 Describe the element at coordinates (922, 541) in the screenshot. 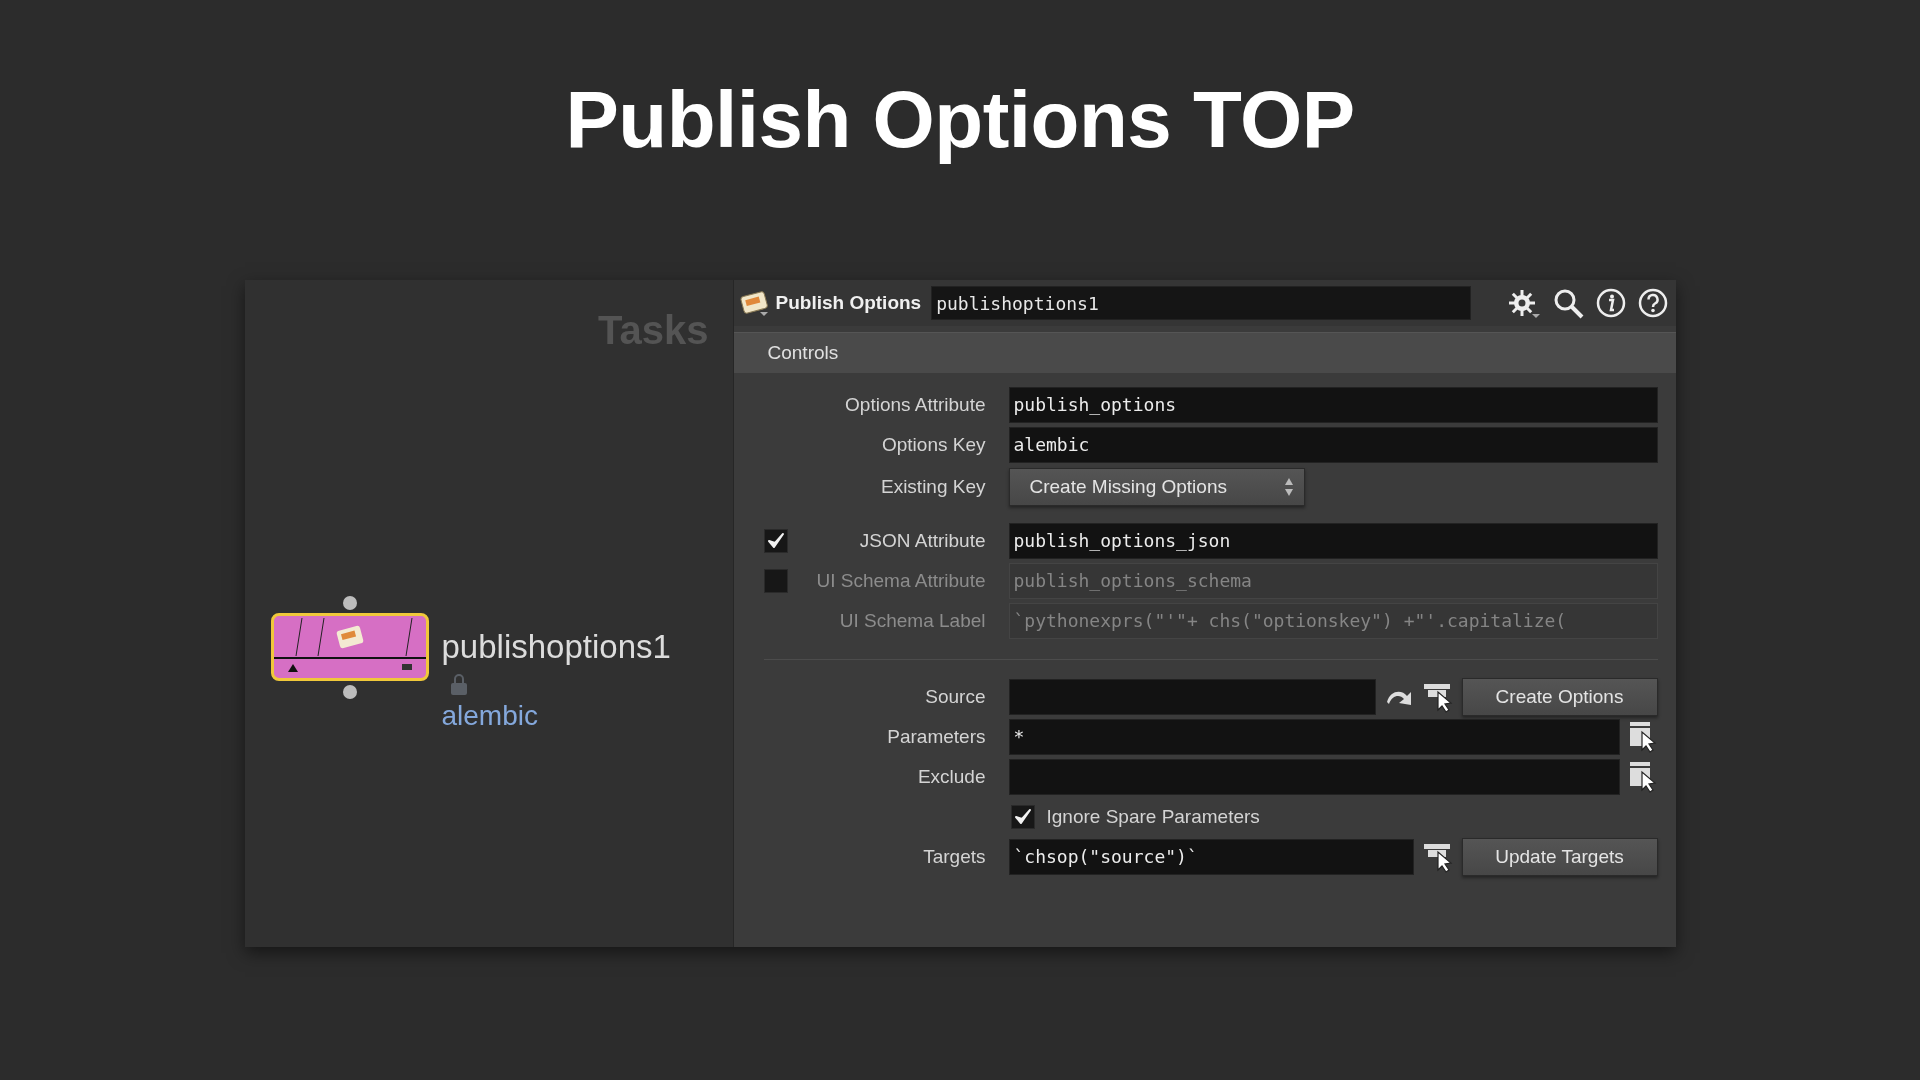

I see `field-label: JSON Attribute` at that location.